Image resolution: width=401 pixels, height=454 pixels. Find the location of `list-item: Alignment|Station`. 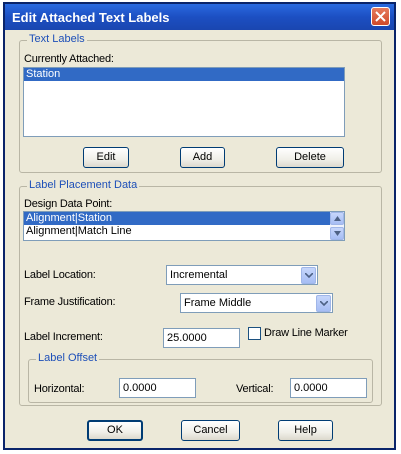

list-item: Alignment|Station is located at coordinates (184, 218).